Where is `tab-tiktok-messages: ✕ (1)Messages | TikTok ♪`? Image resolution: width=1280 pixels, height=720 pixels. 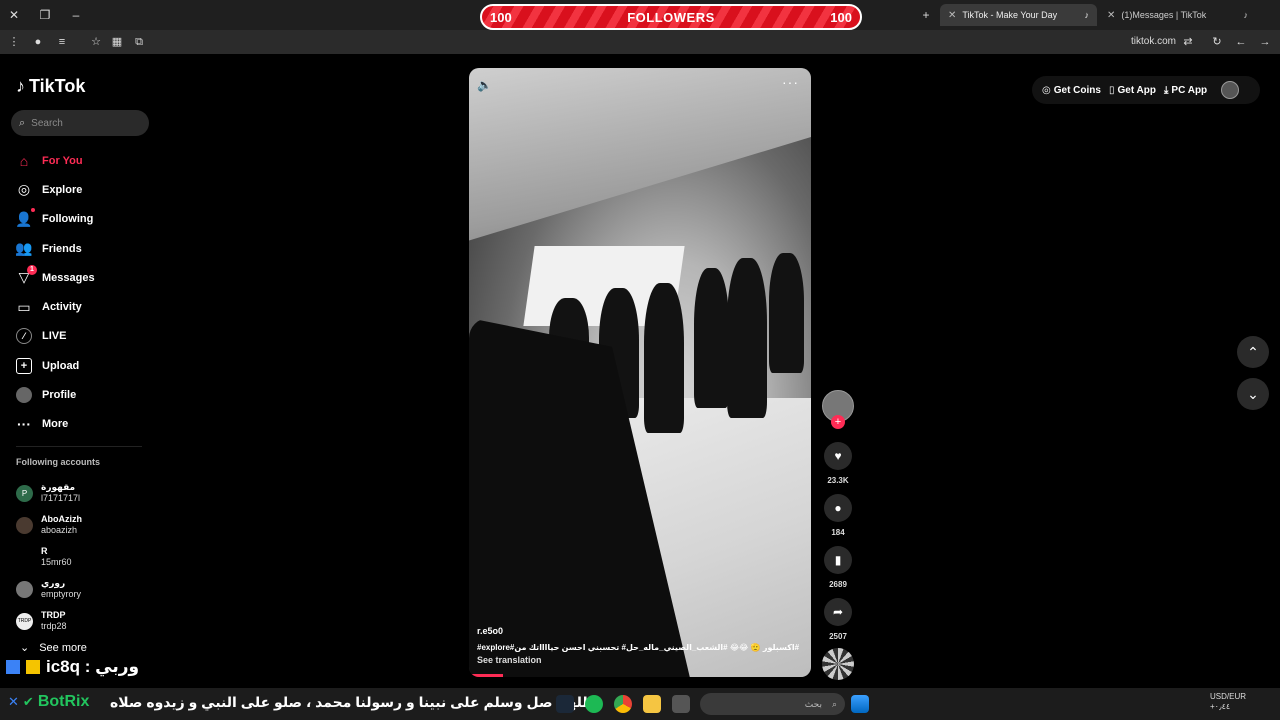 tab-tiktok-messages: ✕ (1)Messages | TikTok ♪ is located at coordinates (1177, 15).